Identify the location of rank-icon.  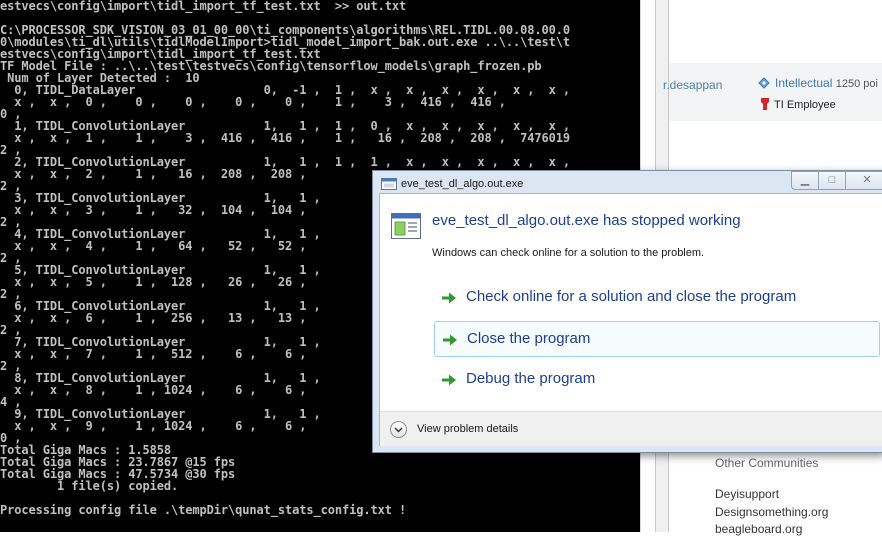
(764, 83).